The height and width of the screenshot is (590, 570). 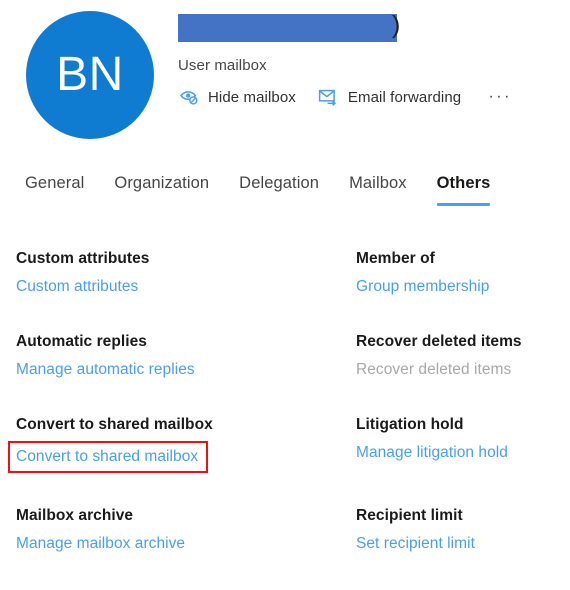 I want to click on display-name-visible-tail: ), so click(x=396, y=25).